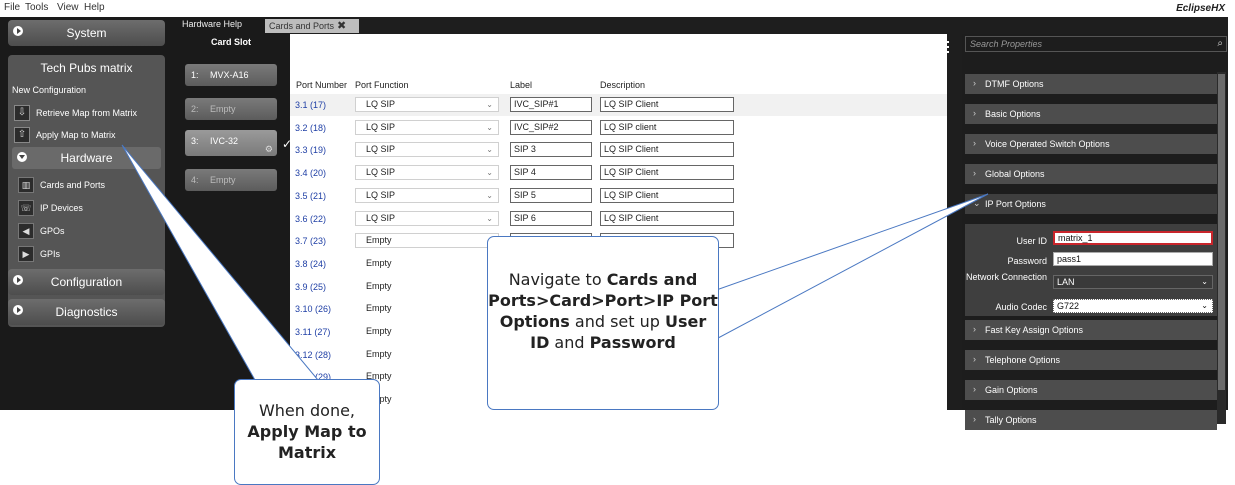  I want to click on card-slot-3: 3: IVC-32 ⚙, so click(231, 143).